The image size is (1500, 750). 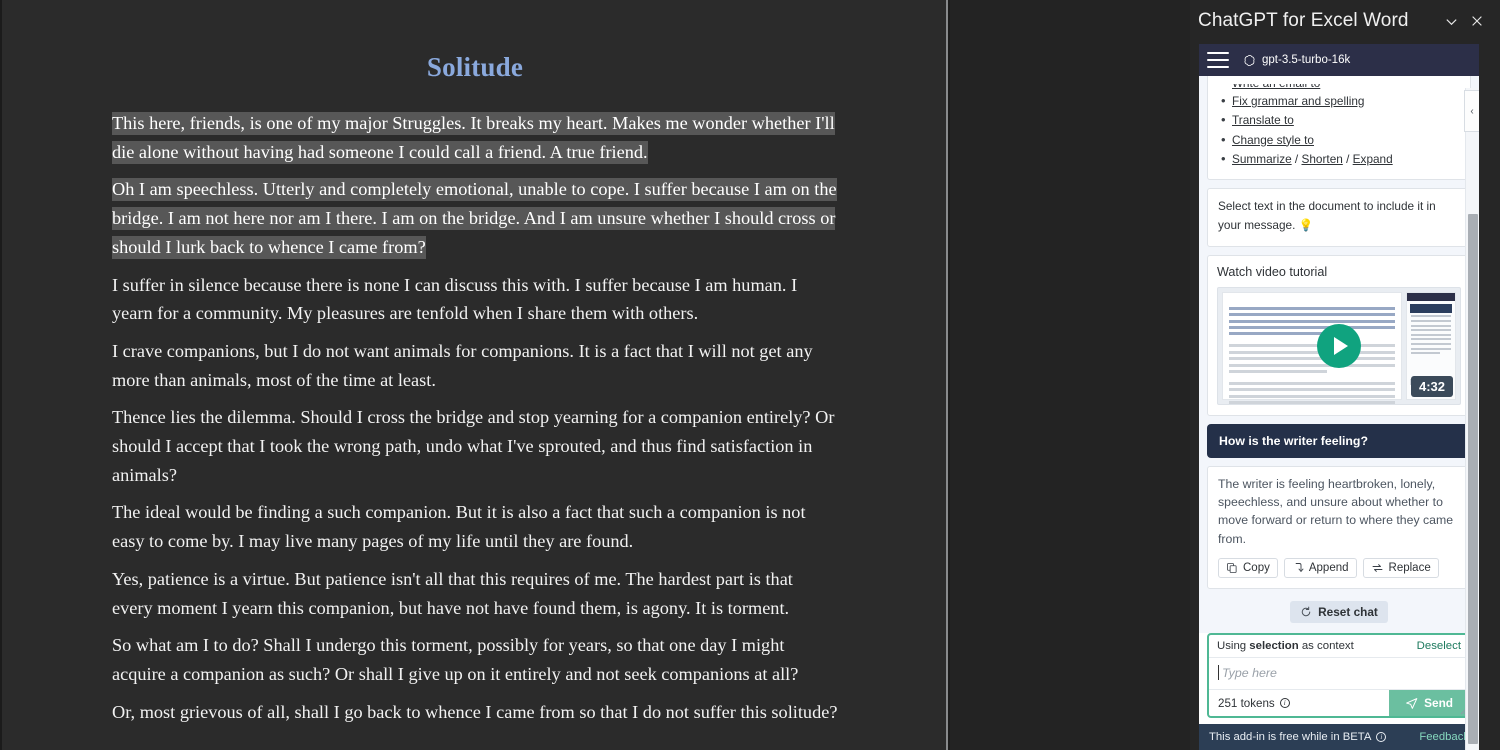 I want to click on reset-chat-row: Reset chat, so click(x=1339, y=615).